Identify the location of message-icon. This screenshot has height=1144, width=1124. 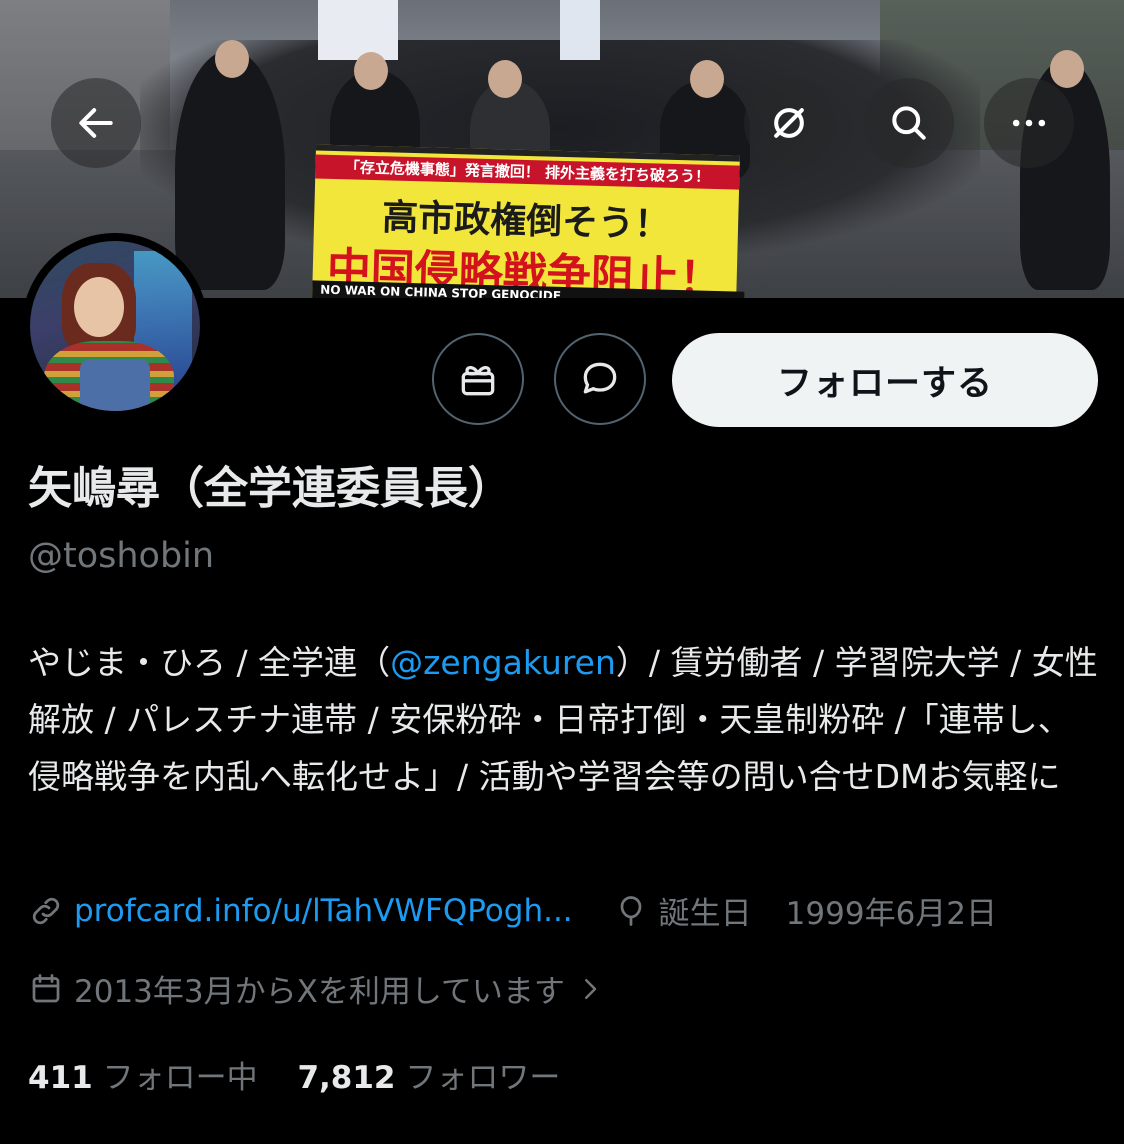
(600, 378).